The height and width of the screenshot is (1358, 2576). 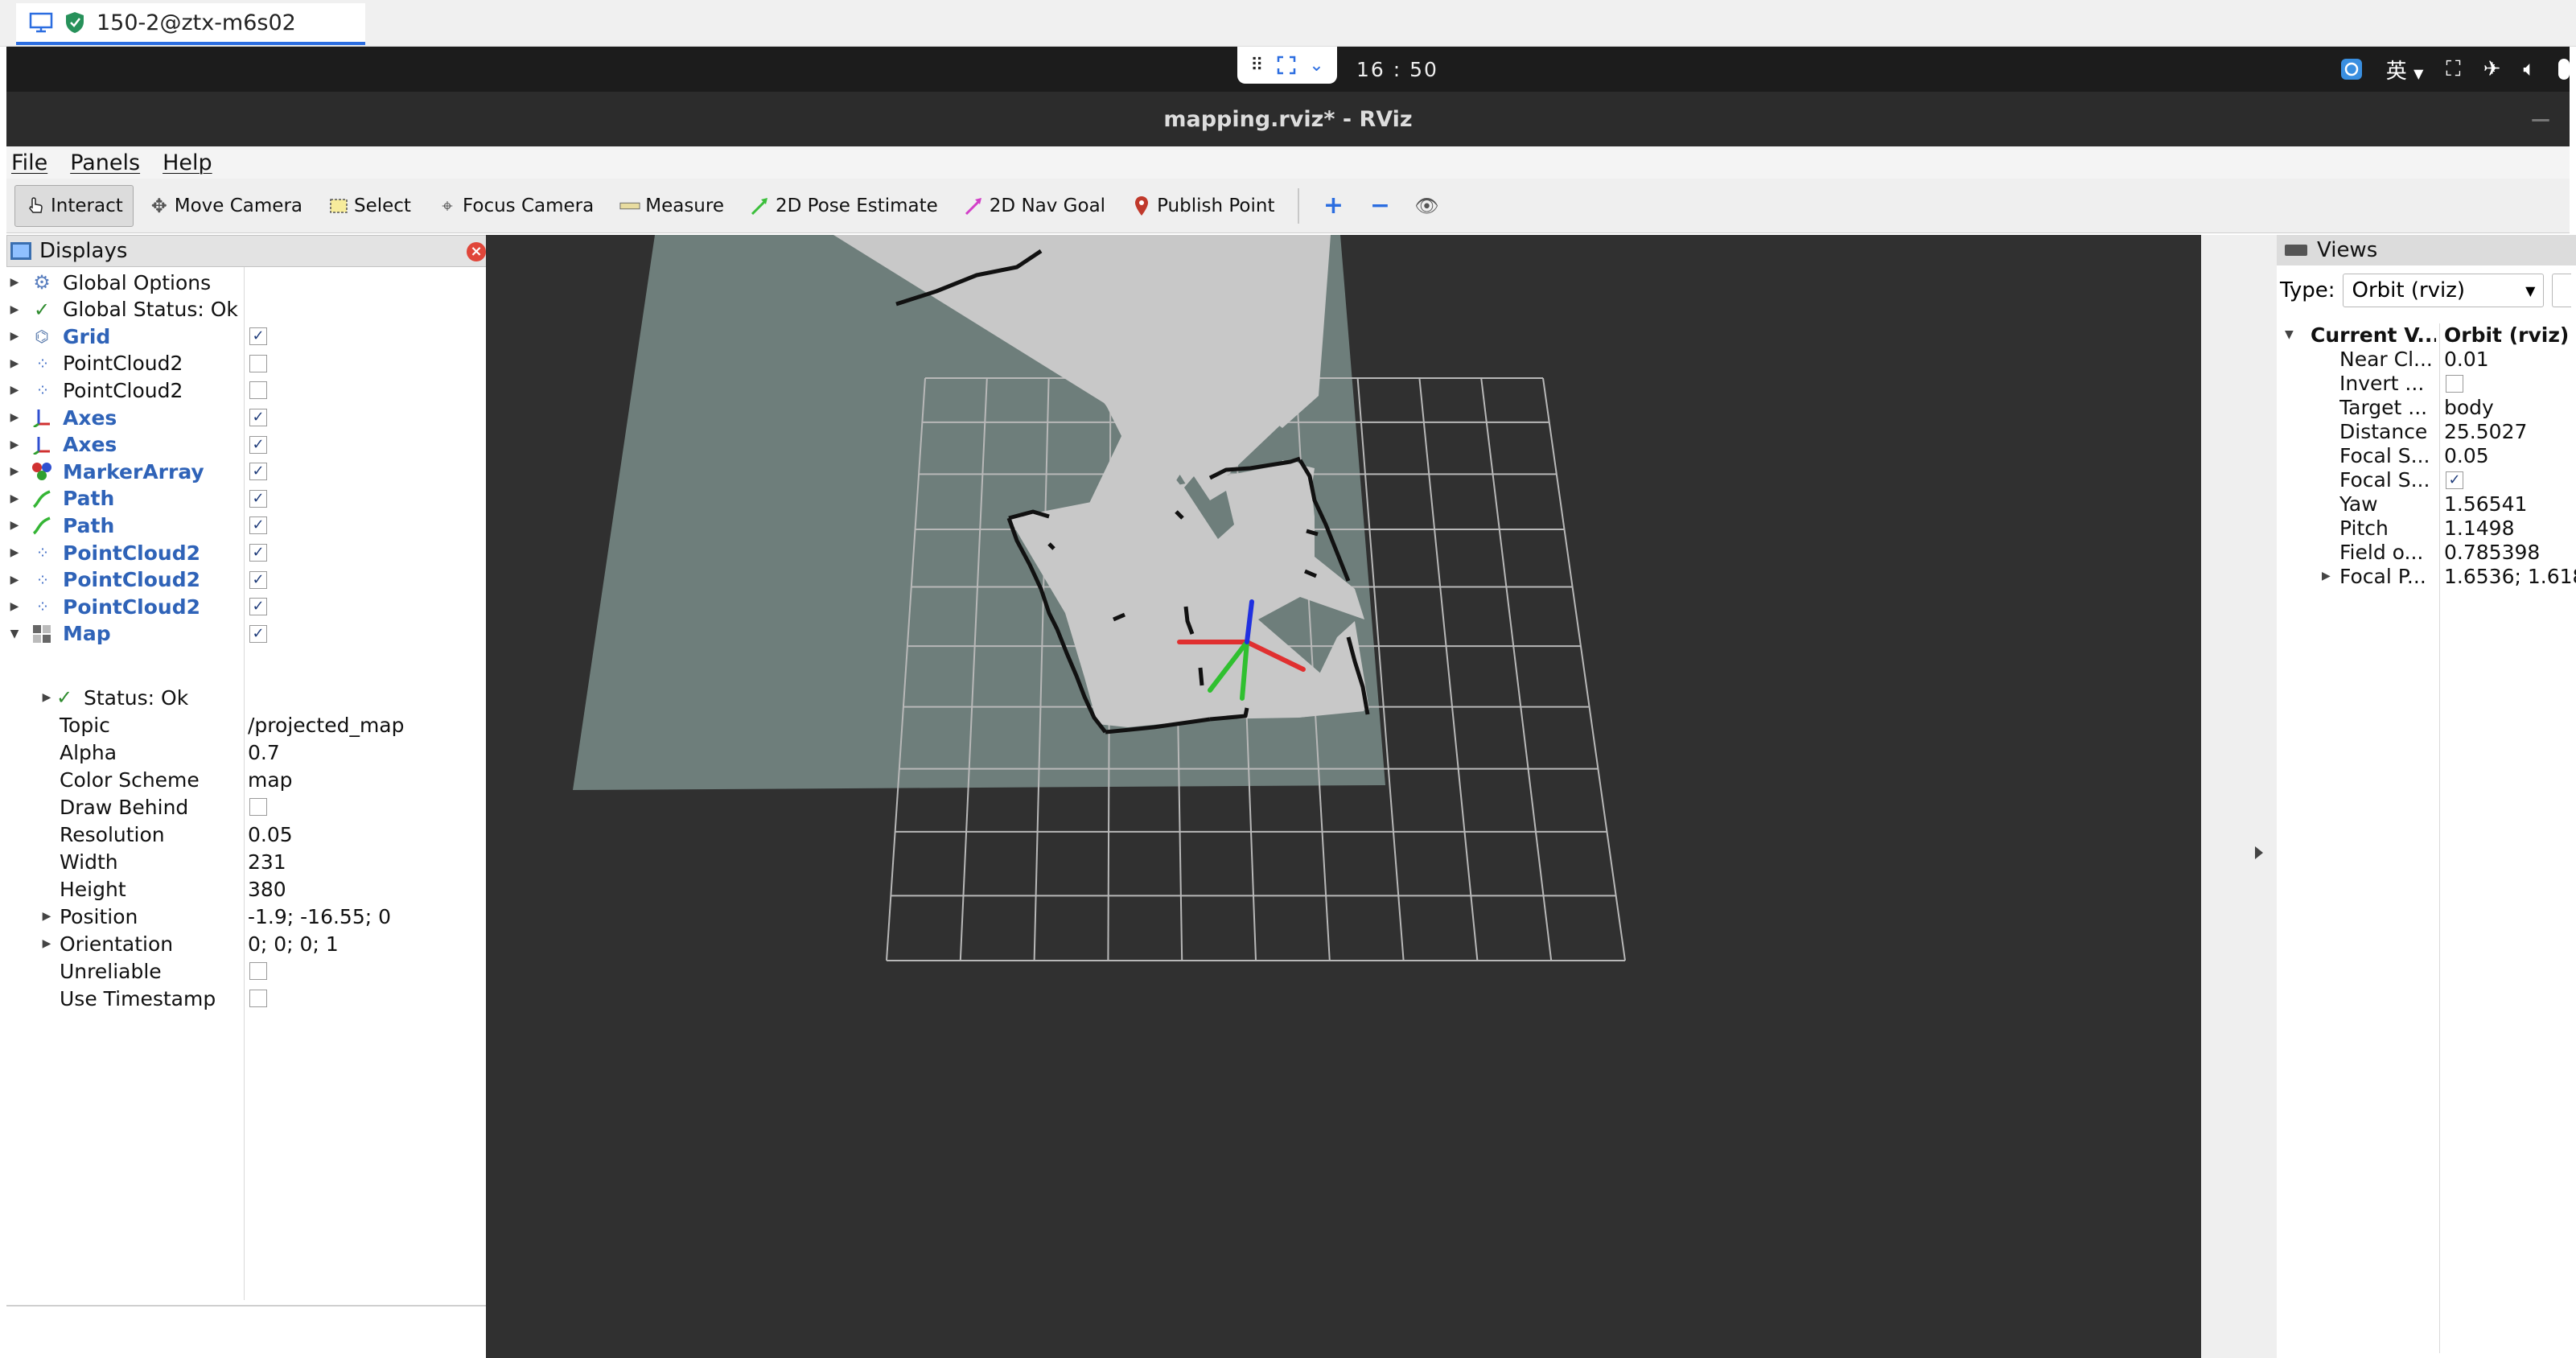 I want to click on nav-goal-tool-button: 2D Nav Goal, so click(x=1034, y=206).